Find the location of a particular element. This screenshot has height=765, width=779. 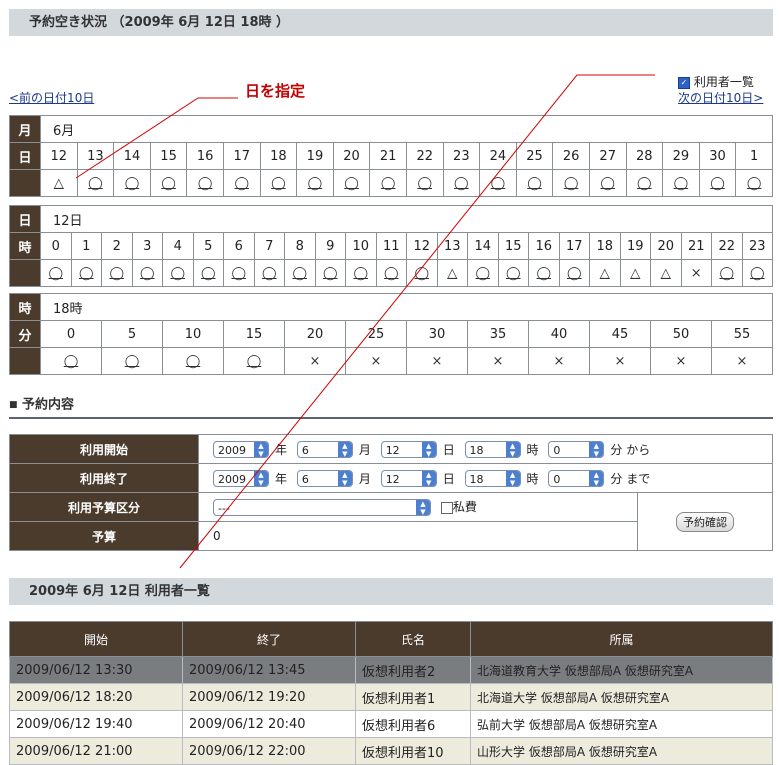

hour-availability-mark-18: △ is located at coordinates (605, 273).